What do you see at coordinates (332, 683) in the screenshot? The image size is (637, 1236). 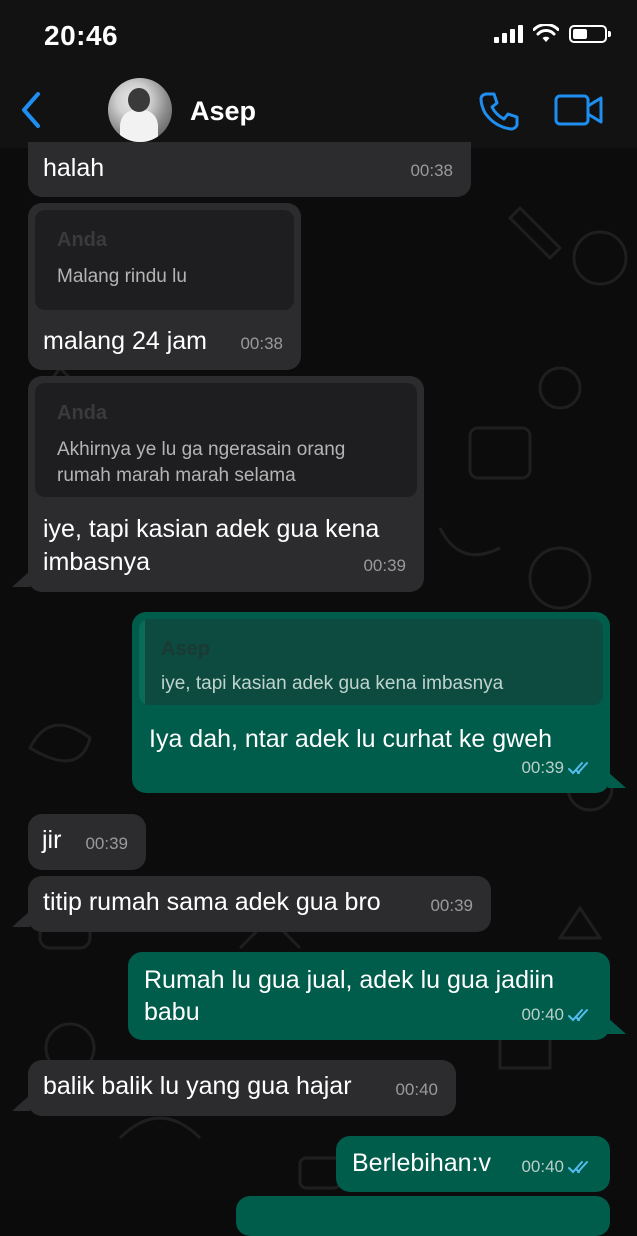 I see `quoted-text: iye, tapi kasian adek gua kena imbasnya` at bounding box center [332, 683].